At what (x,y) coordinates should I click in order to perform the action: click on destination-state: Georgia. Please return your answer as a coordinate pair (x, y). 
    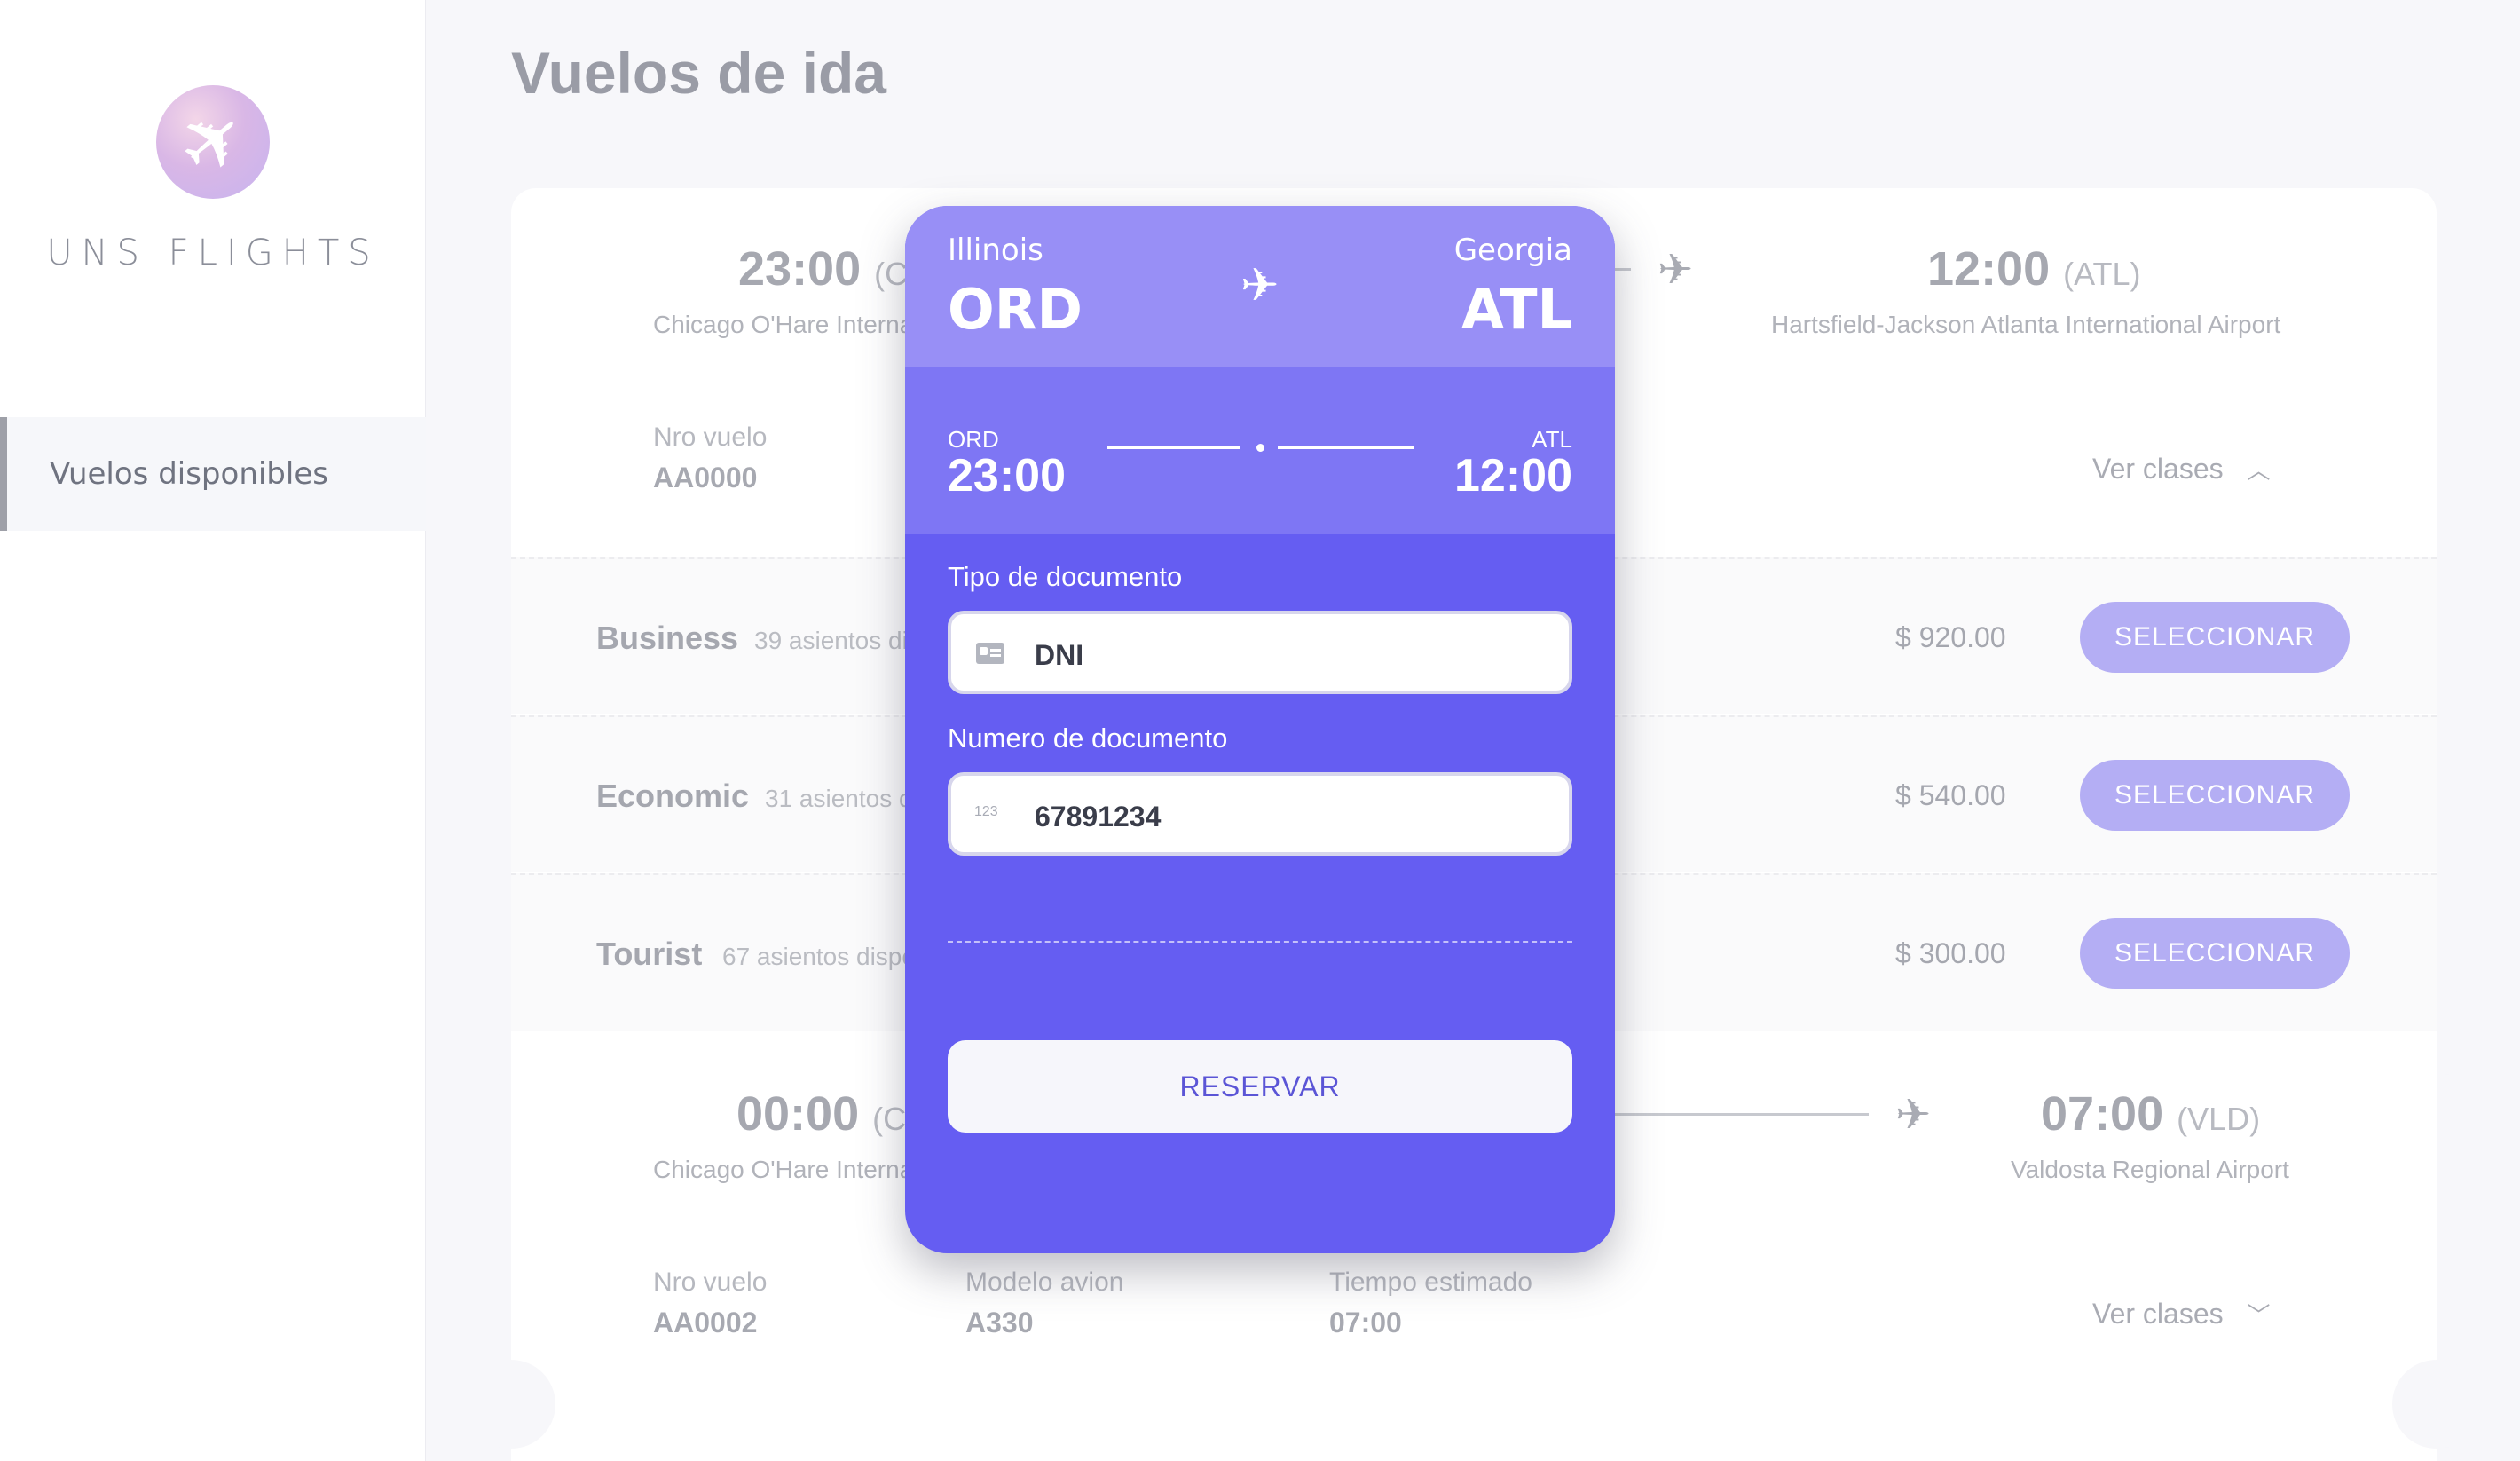
    Looking at the image, I should click on (1512, 251).